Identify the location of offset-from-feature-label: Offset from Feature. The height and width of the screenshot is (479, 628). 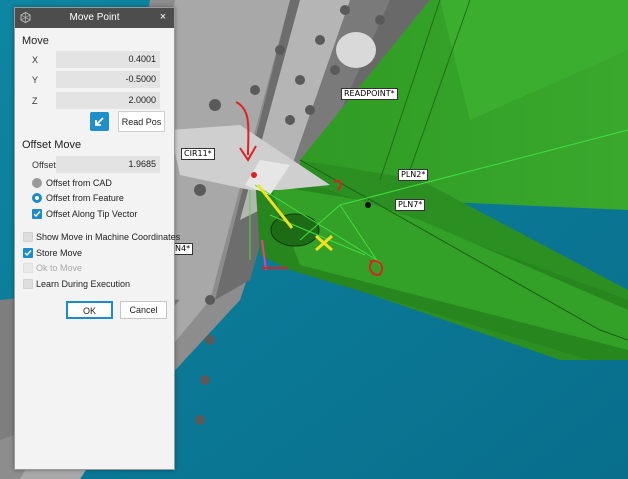
(85, 198).